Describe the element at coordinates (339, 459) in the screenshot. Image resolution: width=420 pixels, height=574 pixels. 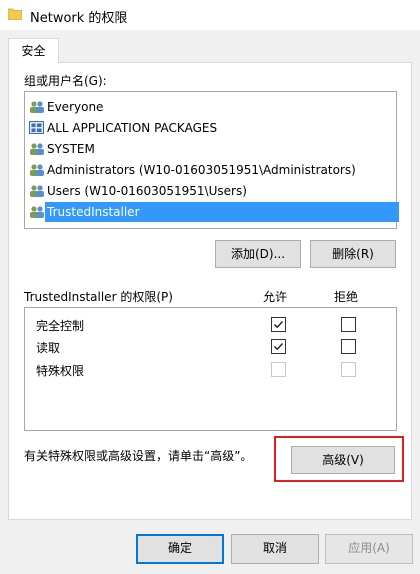
I see `highlight-box` at that location.